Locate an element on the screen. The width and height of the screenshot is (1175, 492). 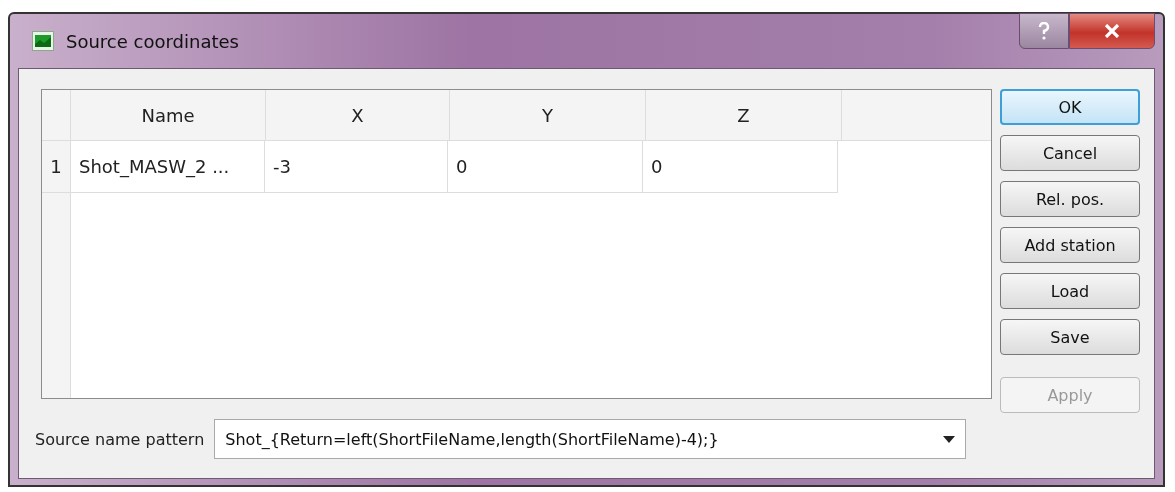
close-button is located at coordinates (1112, 31).